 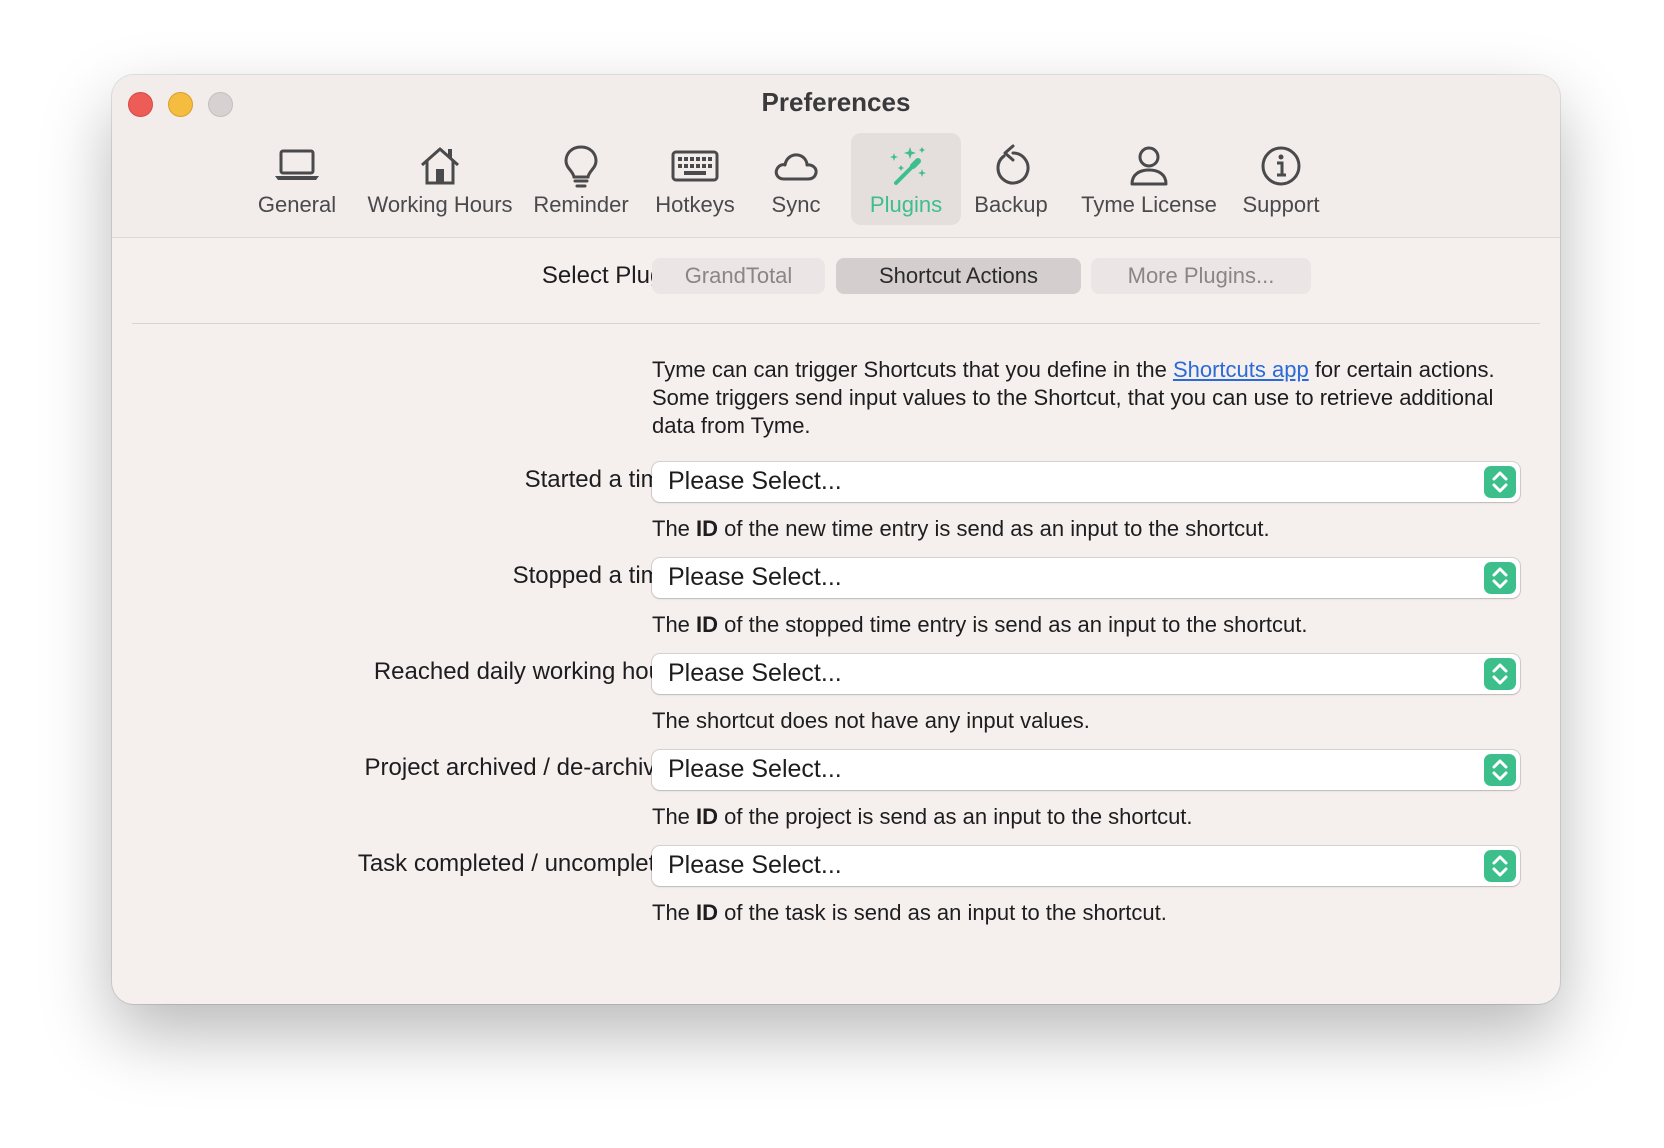 I want to click on keyboard-icon, so click(x=695, y=166).